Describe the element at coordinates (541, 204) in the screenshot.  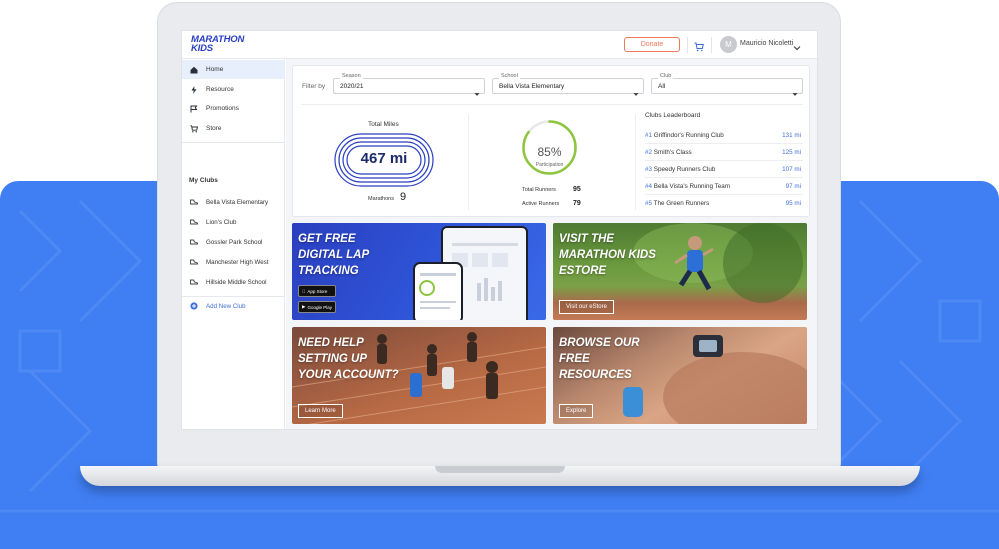
I see `active-runners-label: Active Runners` at that location.